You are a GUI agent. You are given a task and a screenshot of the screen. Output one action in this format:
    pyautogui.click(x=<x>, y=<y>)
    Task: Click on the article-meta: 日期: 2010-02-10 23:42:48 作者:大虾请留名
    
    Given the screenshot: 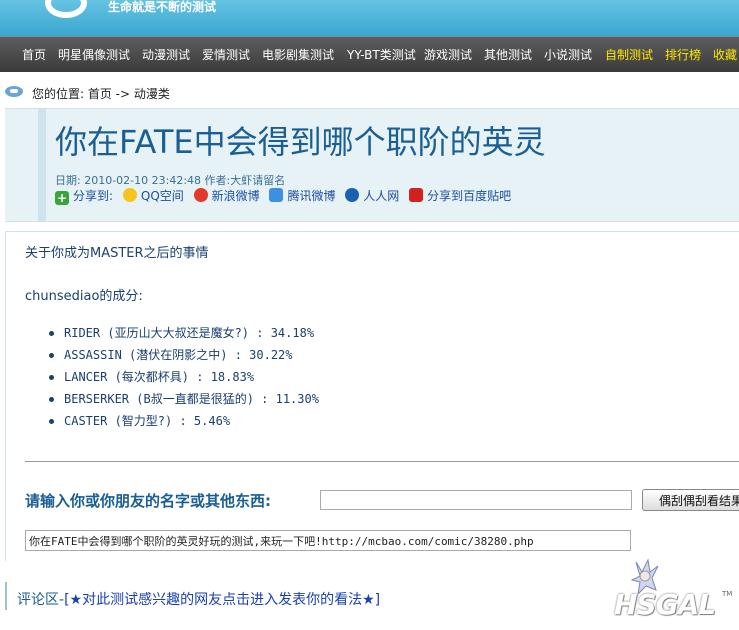 What is the action you would take?
    pyautogui.click(x=170, y=180)
    